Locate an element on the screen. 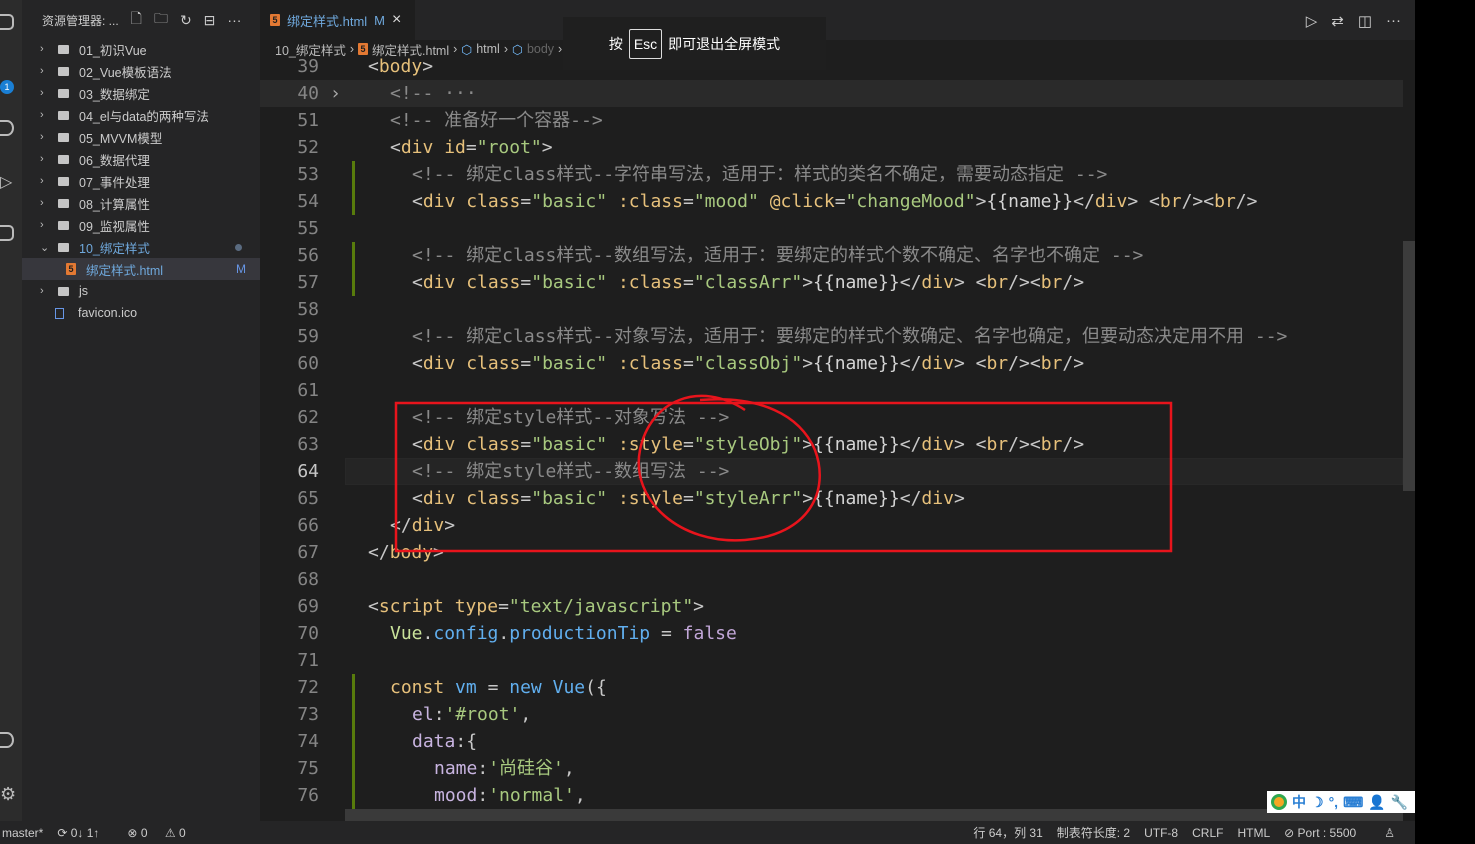  ime-mode: 中 is located at coordinates (1299, 802).